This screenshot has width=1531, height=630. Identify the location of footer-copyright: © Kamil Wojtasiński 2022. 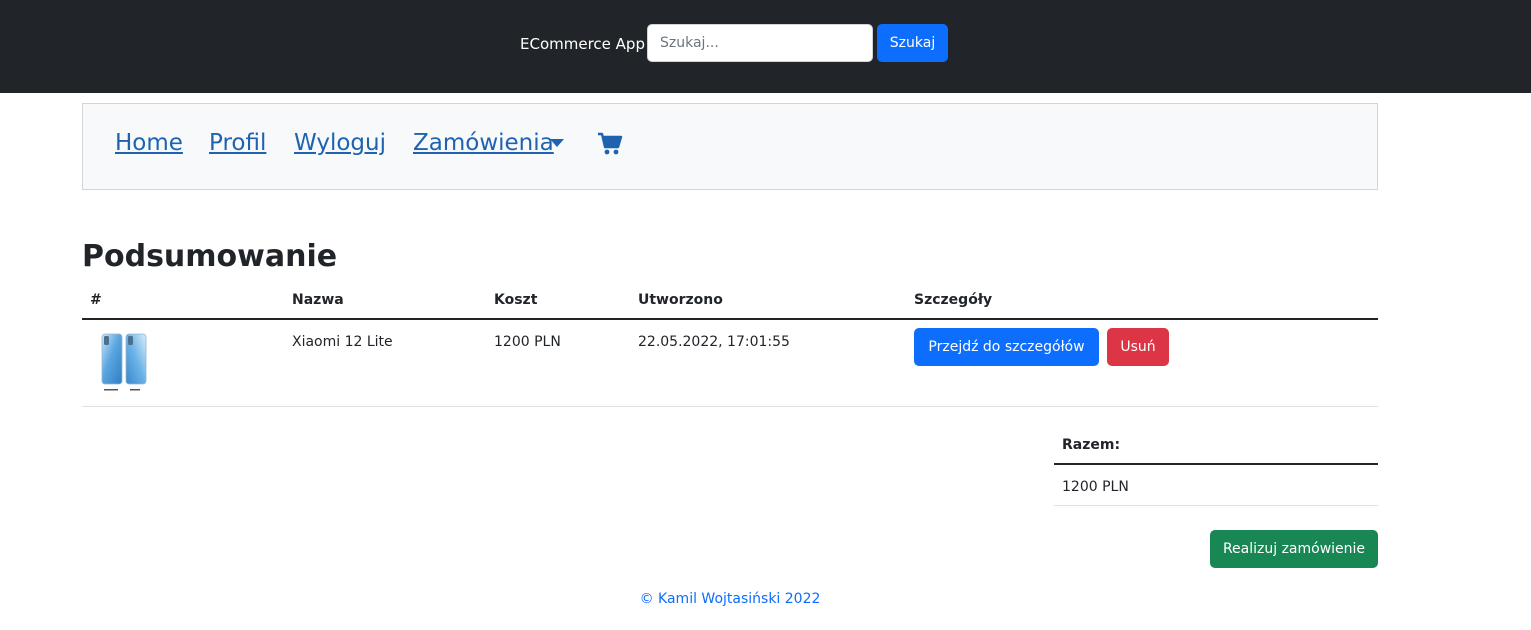
(730, 599).